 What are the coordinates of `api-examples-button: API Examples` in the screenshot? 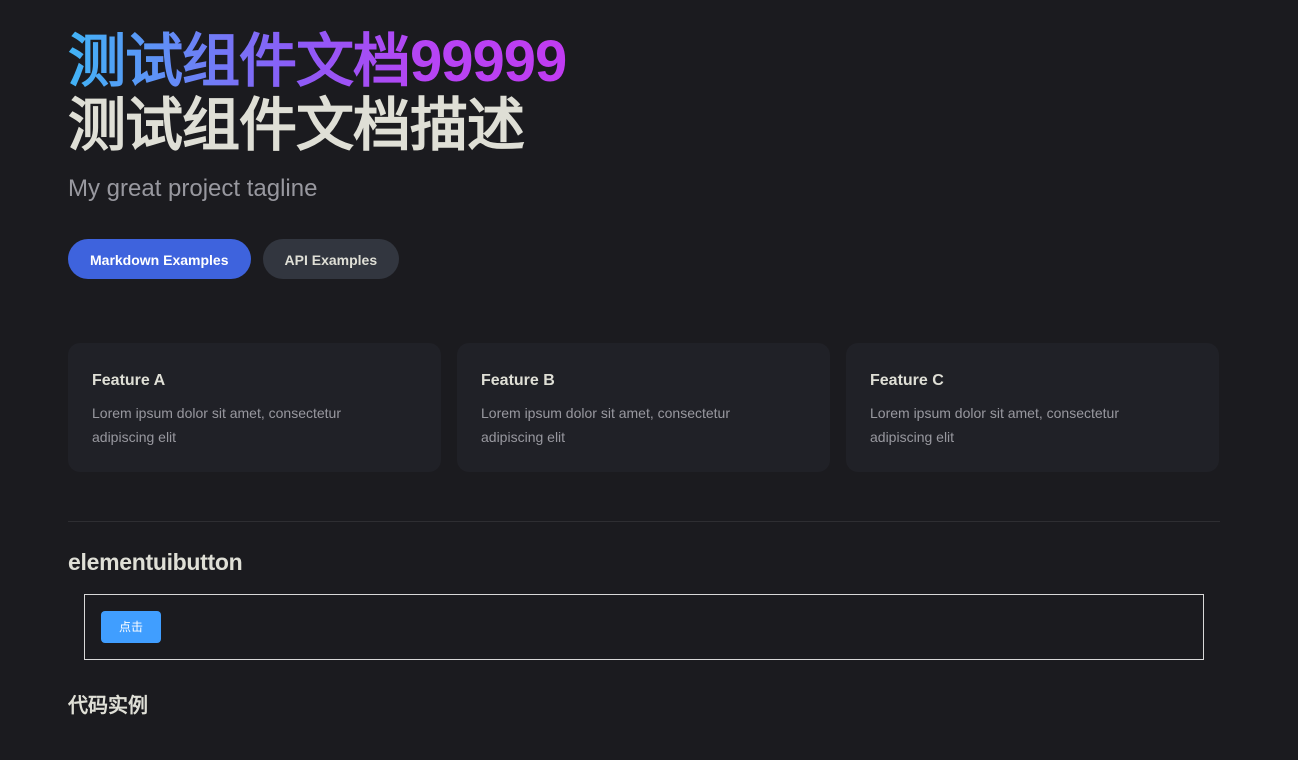 It's located at (331, 259).